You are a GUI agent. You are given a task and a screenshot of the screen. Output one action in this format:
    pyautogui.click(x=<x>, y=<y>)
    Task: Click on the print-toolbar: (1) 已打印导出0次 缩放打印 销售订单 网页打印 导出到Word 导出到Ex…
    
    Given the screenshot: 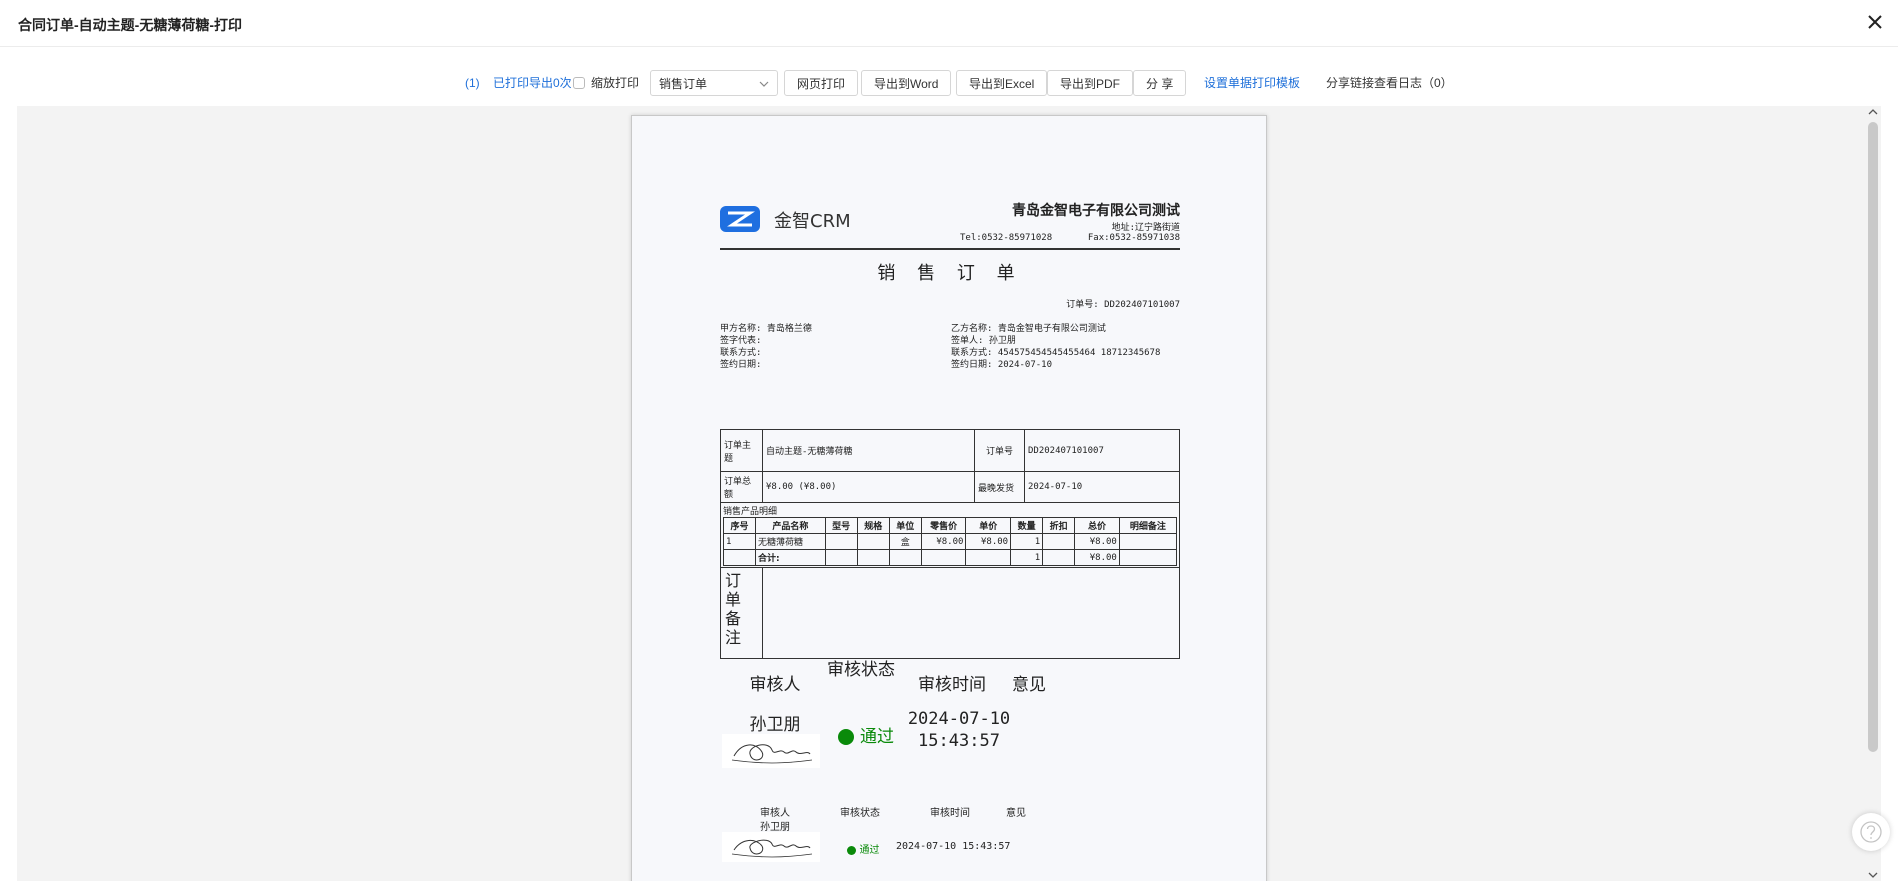 What is the action you would take?
    pyautogui.click(x=949, y=83)
    